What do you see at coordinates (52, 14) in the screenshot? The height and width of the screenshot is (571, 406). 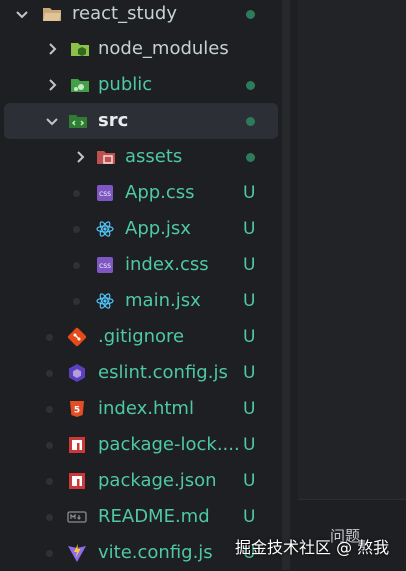 I see `folder-open-icon` at bounding box center [52, 14].